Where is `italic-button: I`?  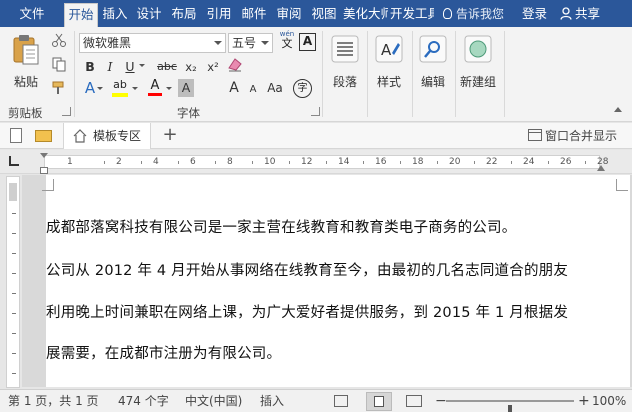 italic-button: I is located at coordinates (110, 67).